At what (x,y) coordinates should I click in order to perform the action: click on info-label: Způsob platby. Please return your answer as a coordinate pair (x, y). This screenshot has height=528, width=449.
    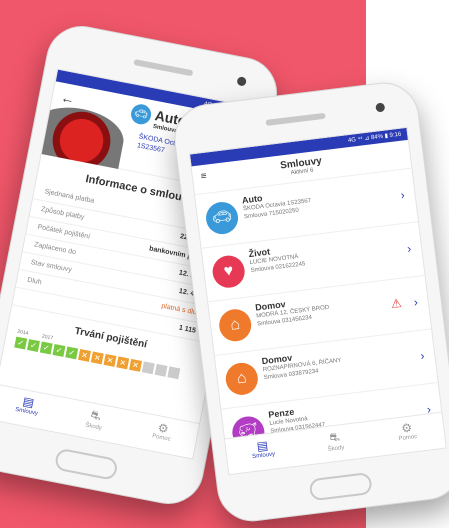
    Looking at the image, I should click on (62, 214).